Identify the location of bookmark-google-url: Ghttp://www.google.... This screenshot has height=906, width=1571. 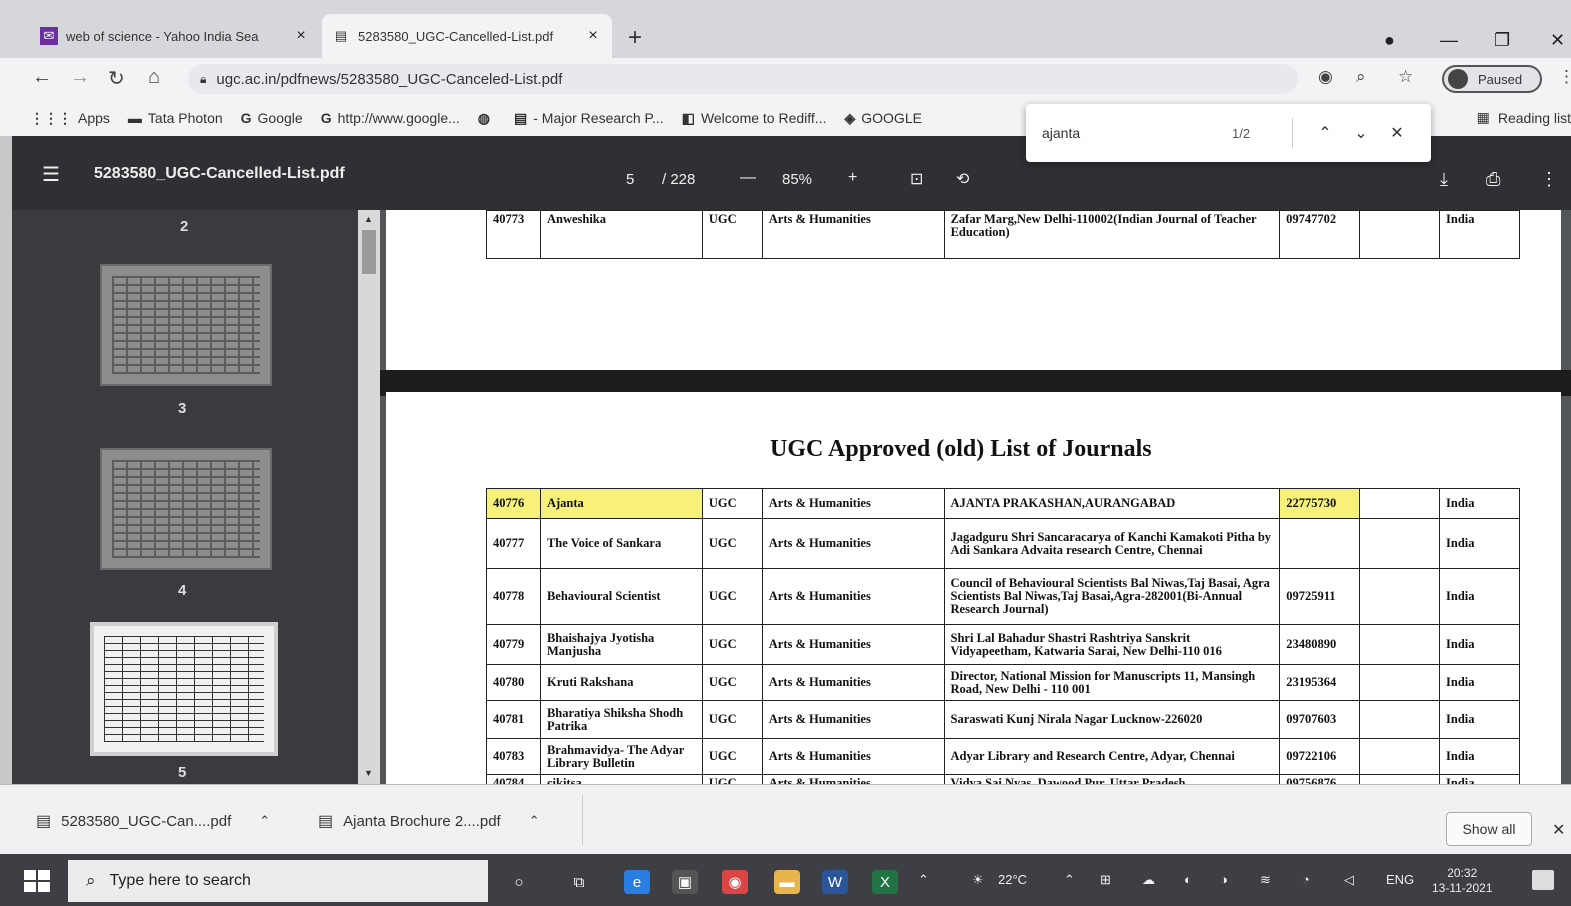
(390, 118).